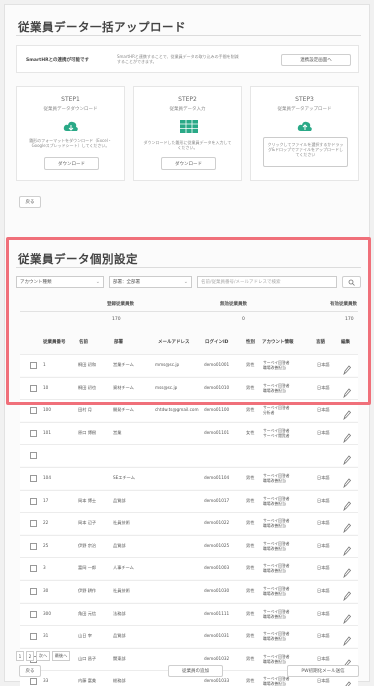  Describe the element at coordinates (20, 656) in the screenshot. I see `page-1-link: 1` at that location.